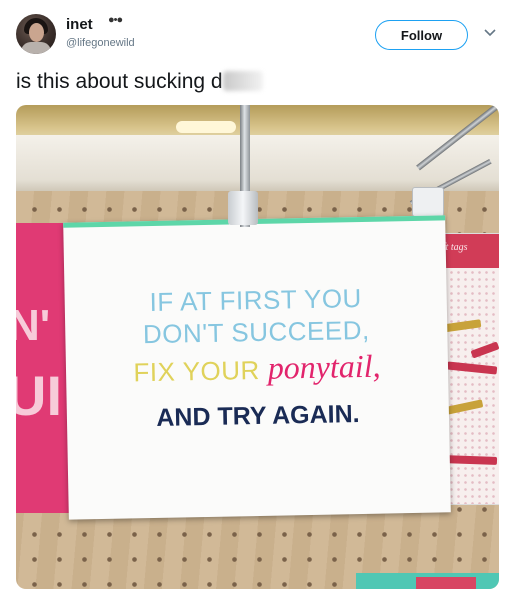 This screenshot has width=511, height=600. Describe the element at coordinates (119, 81) in the screenshot. I see `tweet-text-content: is this about sucking d` at that location.